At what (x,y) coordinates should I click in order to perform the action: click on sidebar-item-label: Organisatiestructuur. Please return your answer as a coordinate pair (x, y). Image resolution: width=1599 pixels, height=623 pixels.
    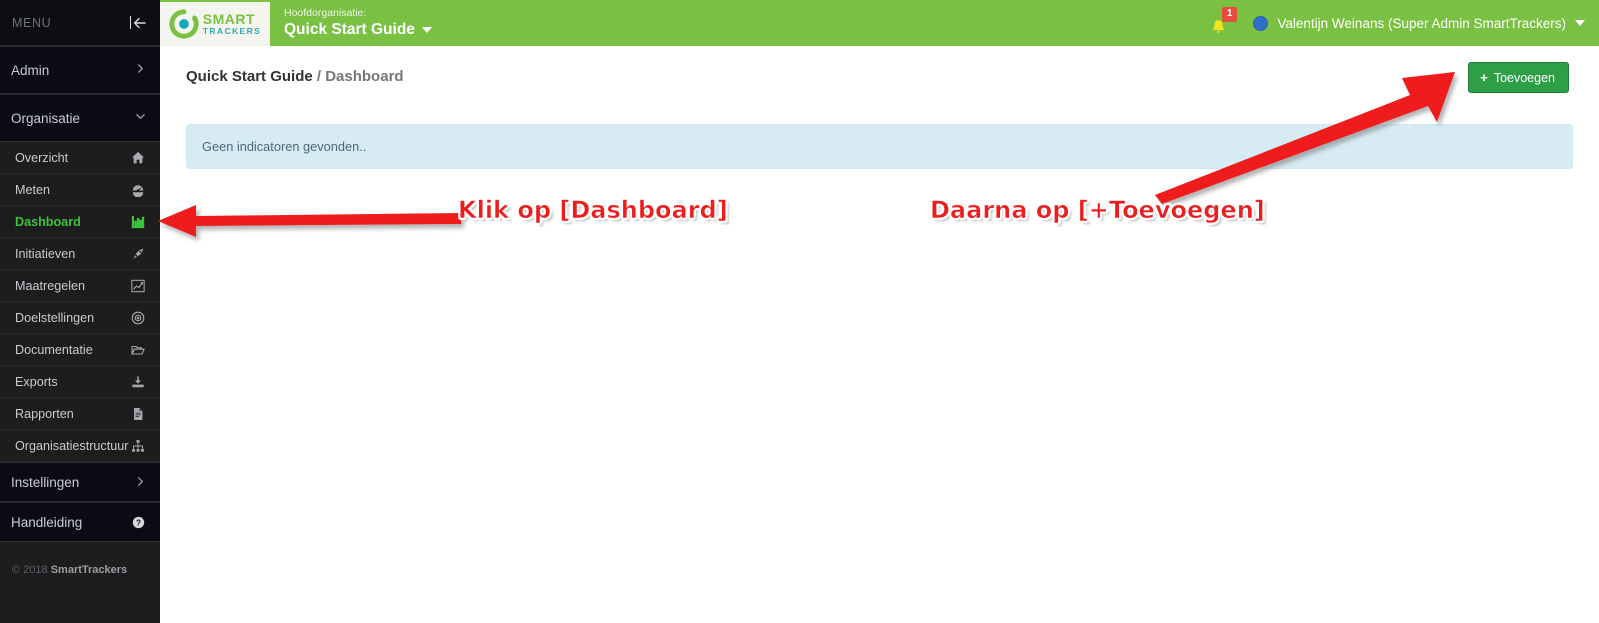
    Looking at the image, I should click on (72, 445).